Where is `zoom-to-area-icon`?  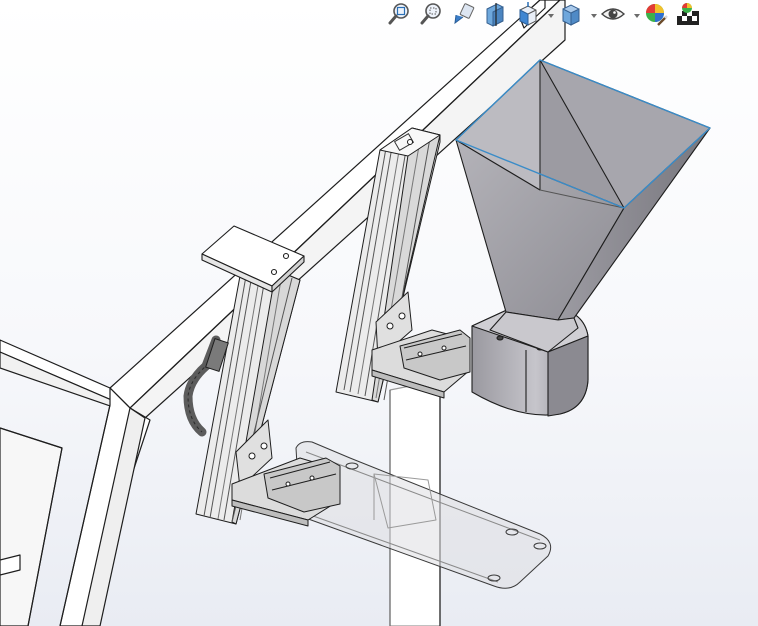
zoom-to-area-icon is located at coordinates (430, 14).